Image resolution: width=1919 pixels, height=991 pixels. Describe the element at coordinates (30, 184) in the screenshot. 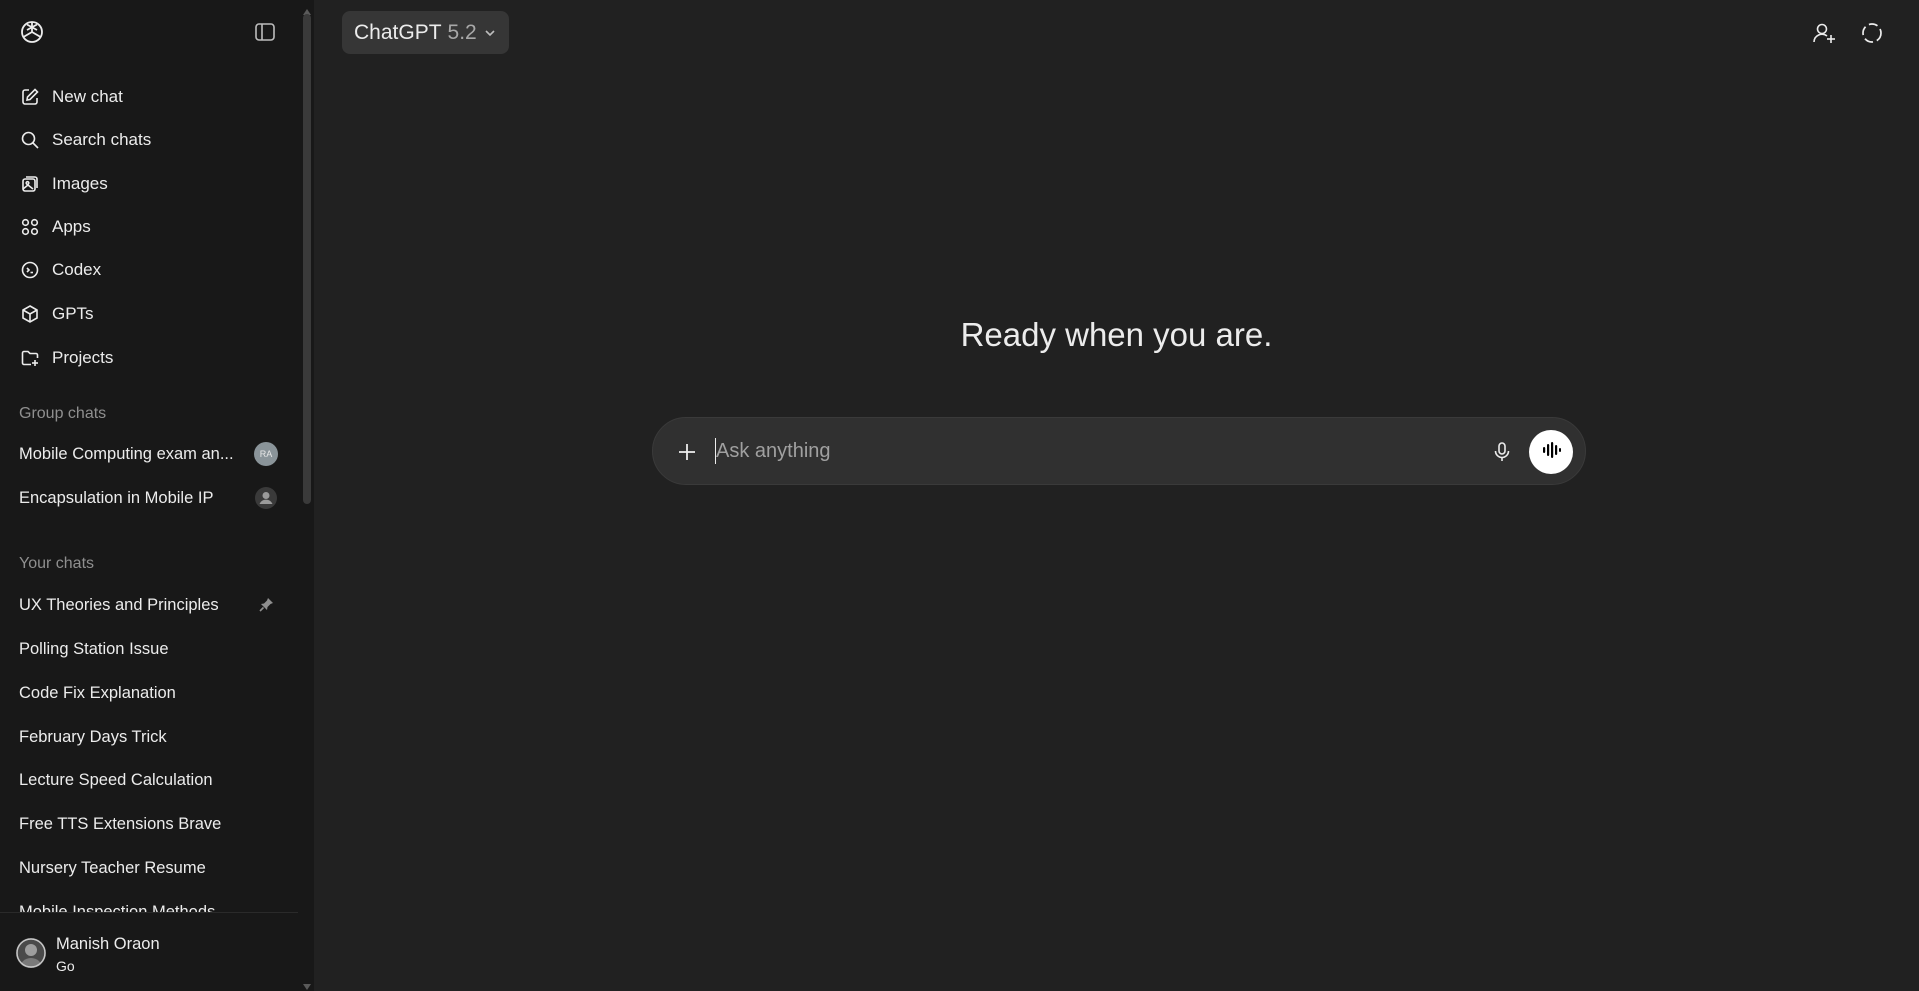

I see `images-icon` at that location.